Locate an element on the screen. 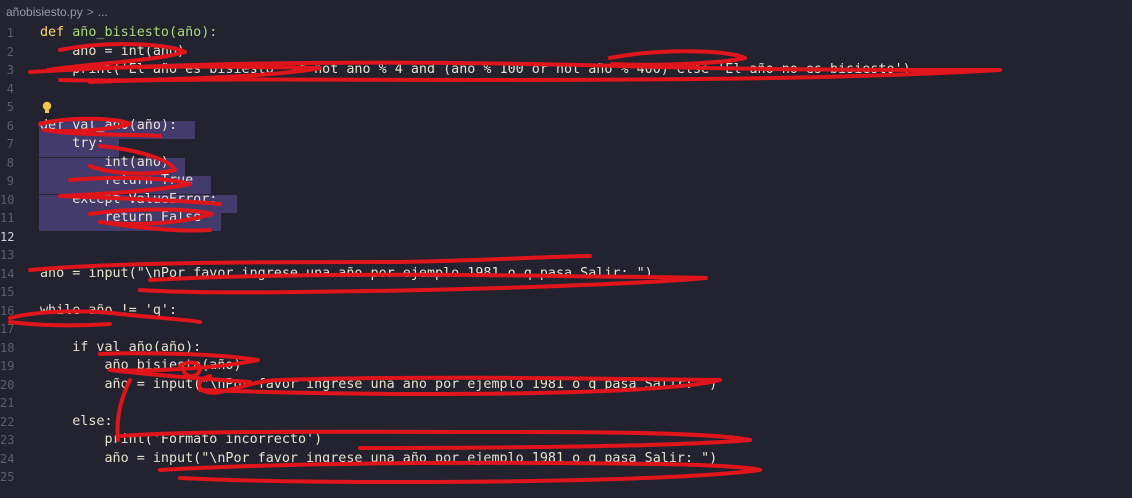 This screenshot has width=1132, height=498. line-number: 14 is located at coordinates (7, 273).